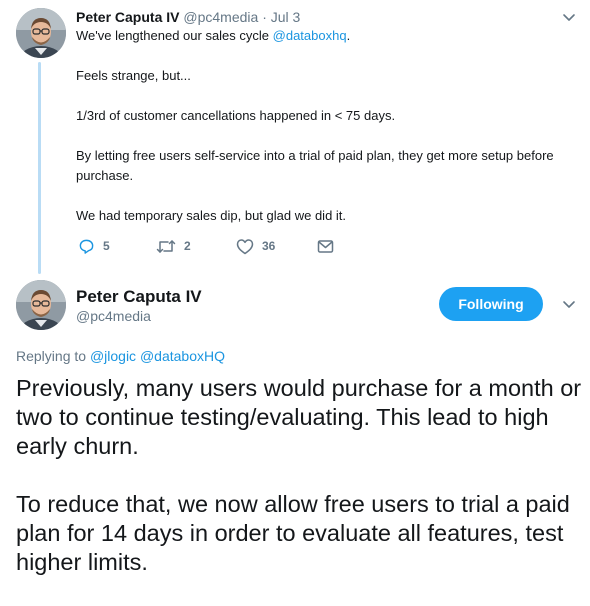 This screenshot has width=590, height=606. I want to click on tweet-header: Peter Caputa IV @pc4media · Jul 3, so click(188, 17).